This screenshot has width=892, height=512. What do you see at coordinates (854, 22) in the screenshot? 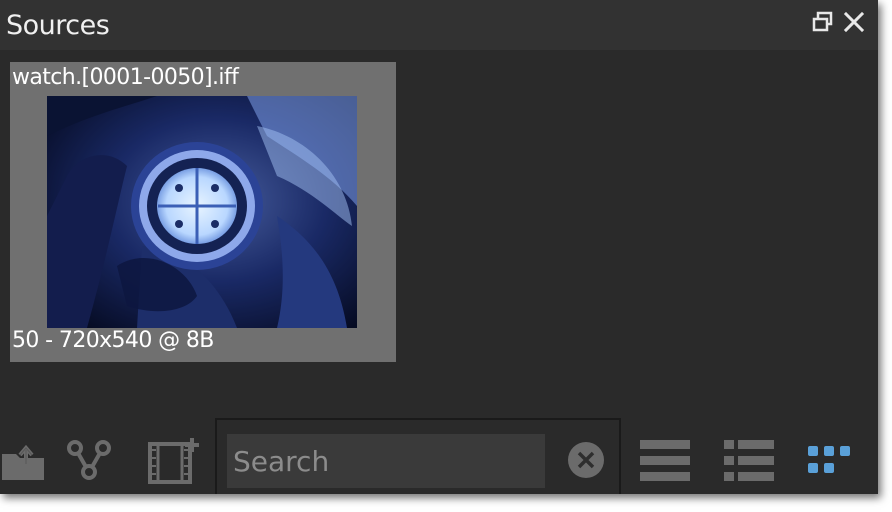
I see `close-icon` at bounding box center [854, 22].